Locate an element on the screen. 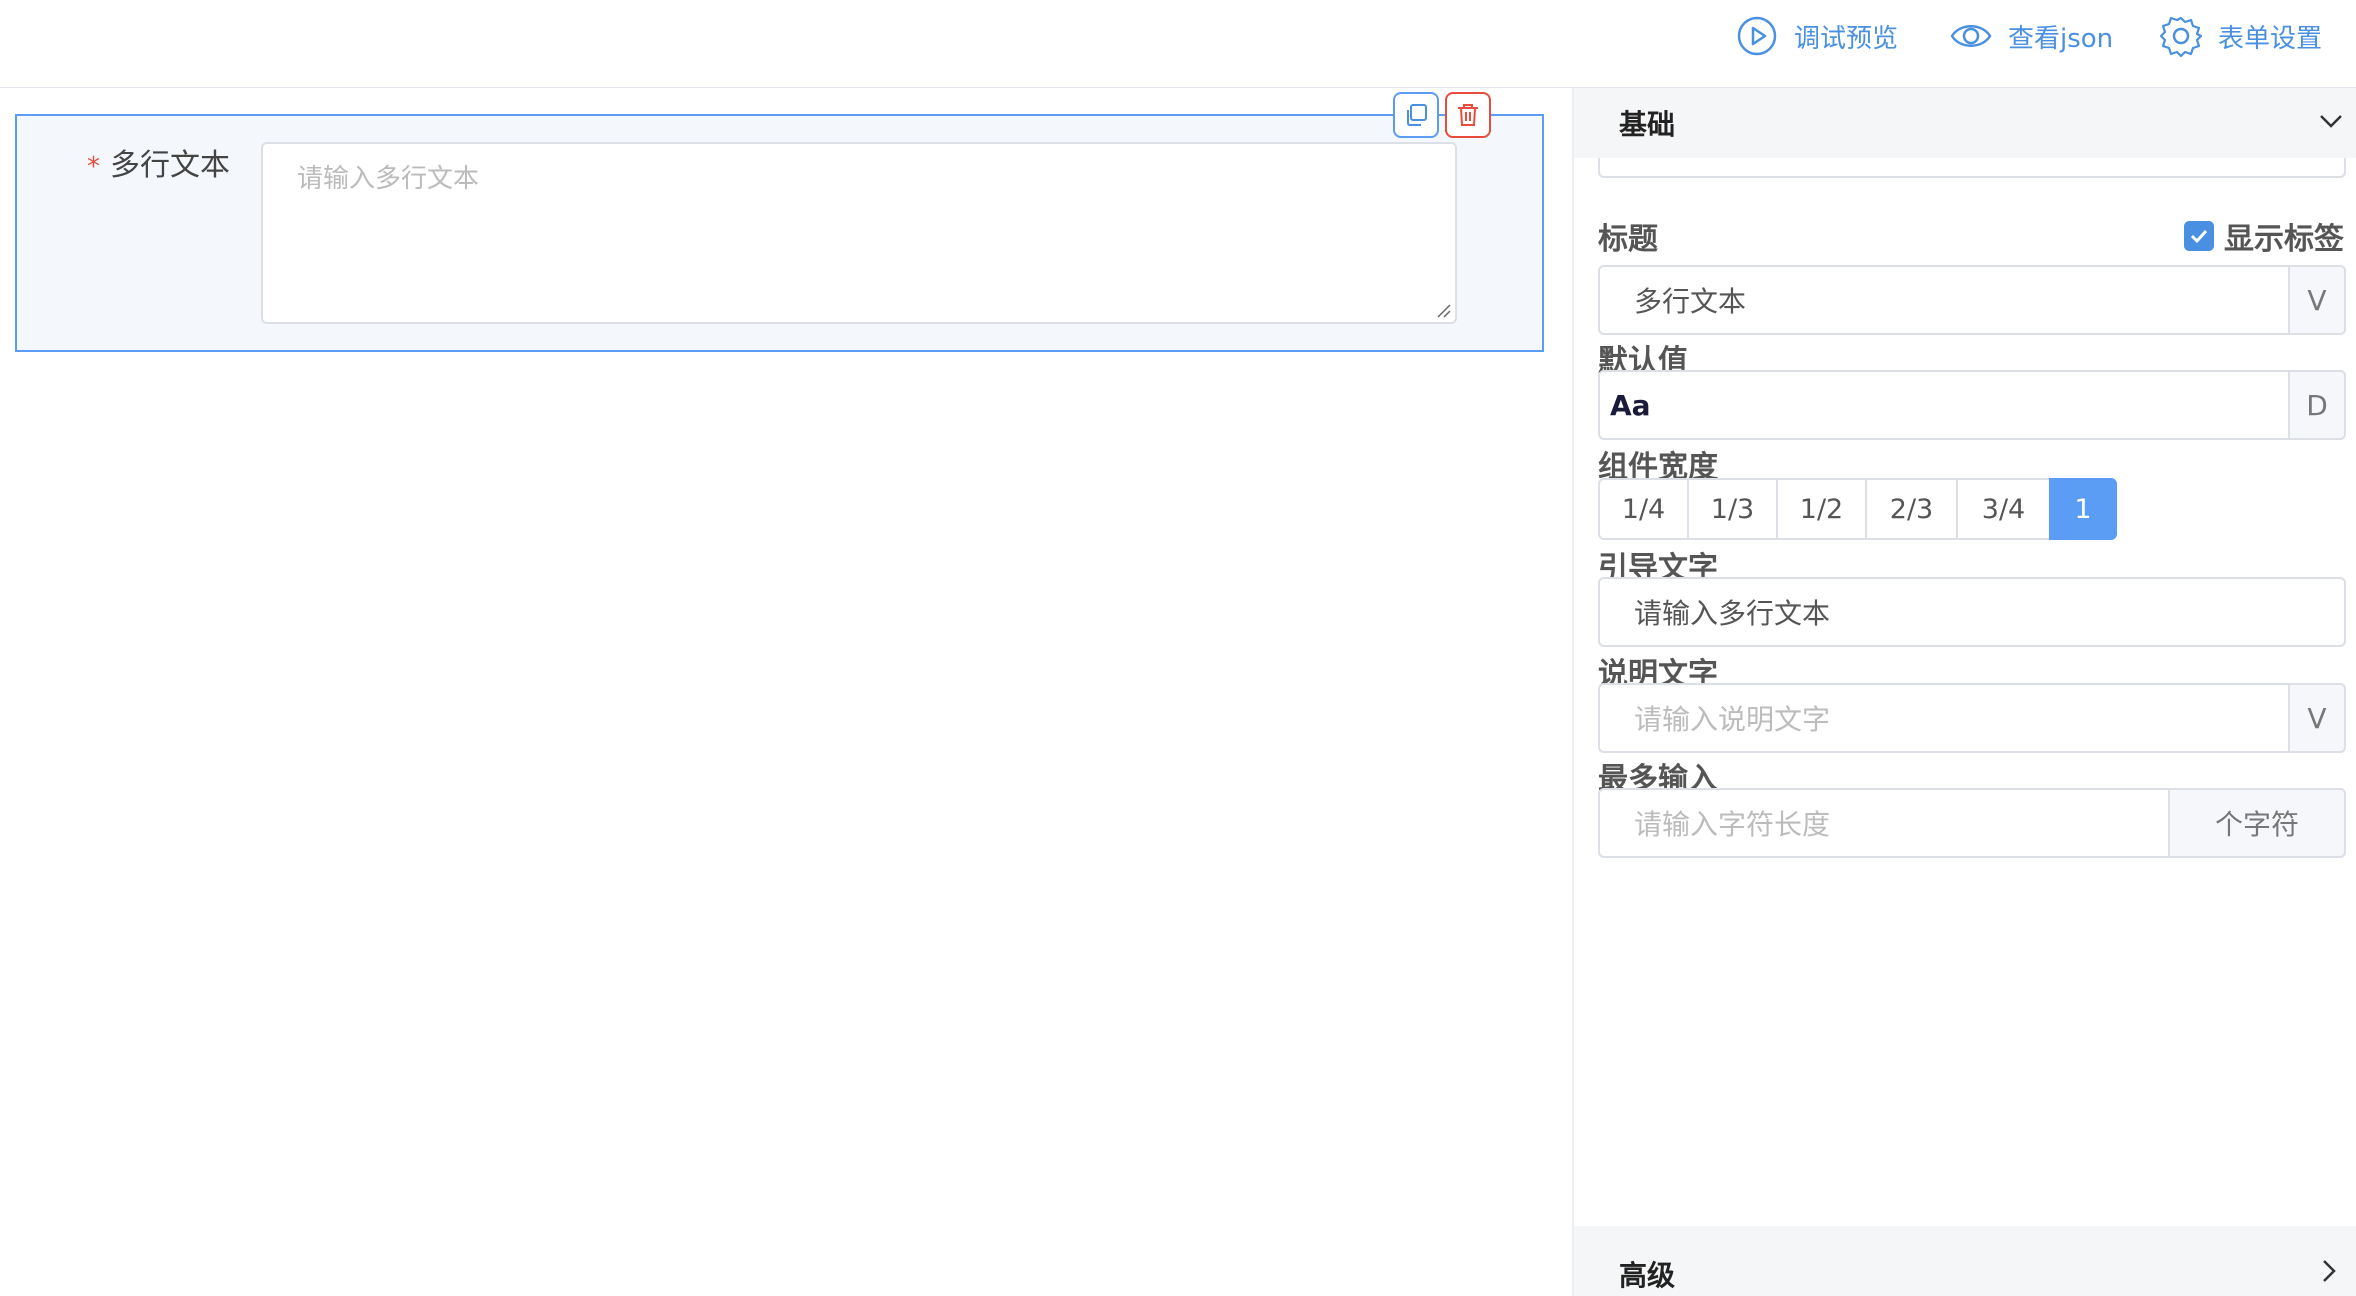  title-variable-label: V is located at coordinates (2317, 300).